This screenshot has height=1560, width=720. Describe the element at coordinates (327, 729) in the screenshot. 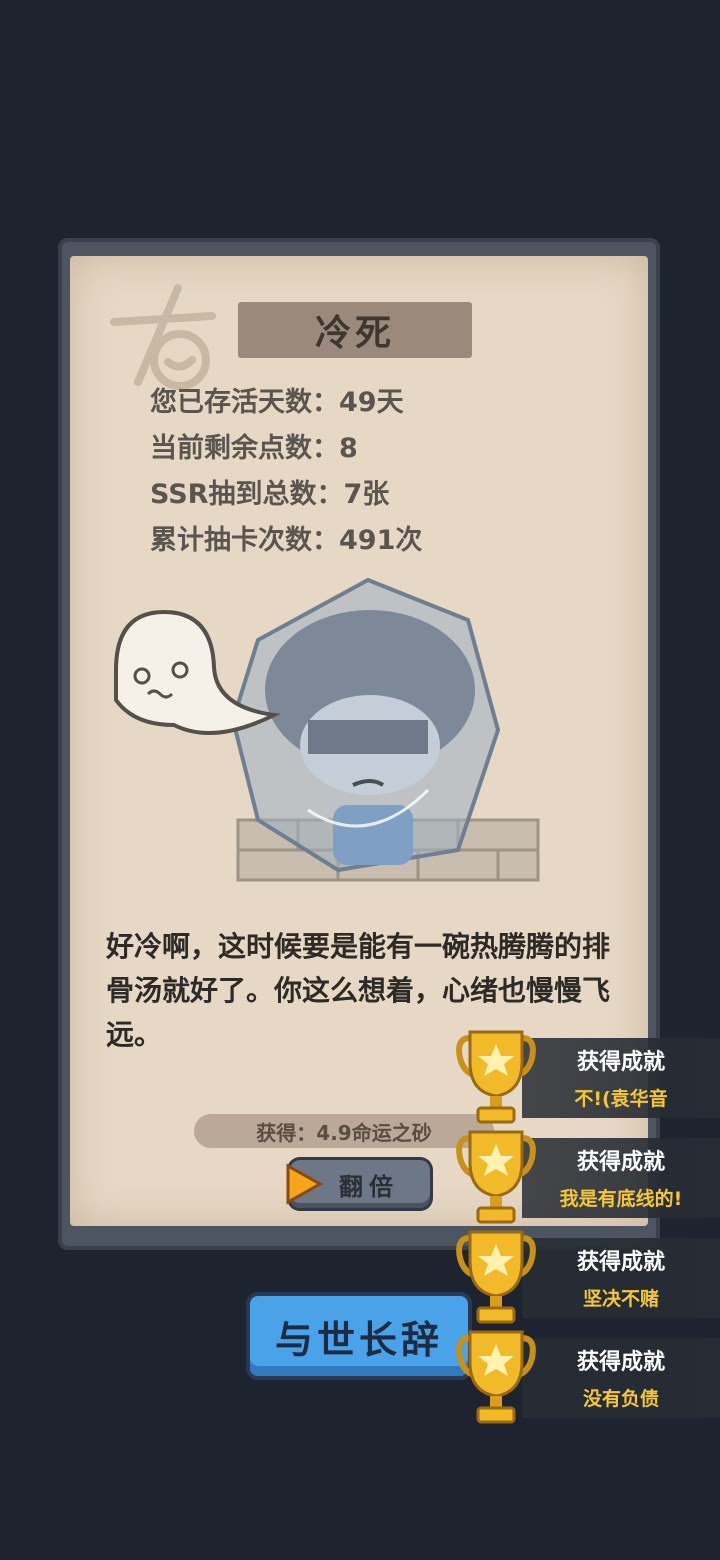

I see `frozen-character-illustration` at that location.